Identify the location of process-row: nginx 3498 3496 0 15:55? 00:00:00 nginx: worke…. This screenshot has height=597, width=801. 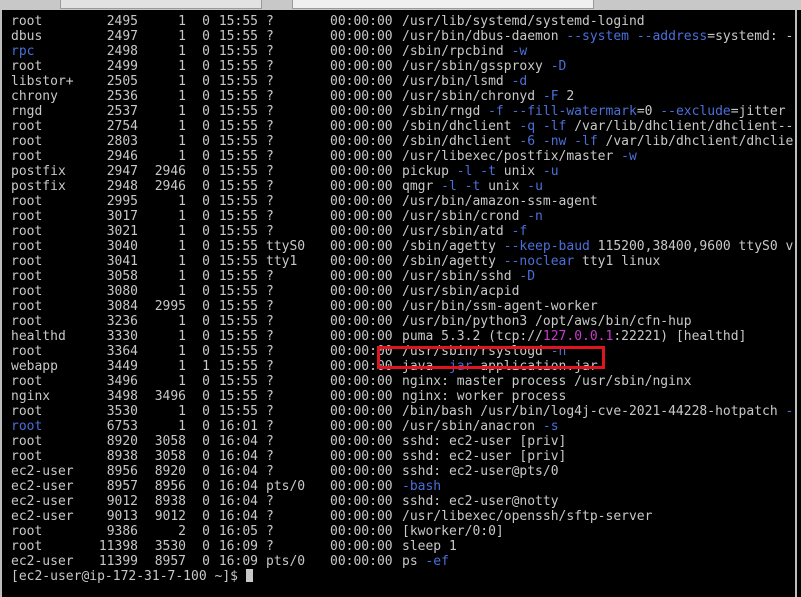
(404, 396).